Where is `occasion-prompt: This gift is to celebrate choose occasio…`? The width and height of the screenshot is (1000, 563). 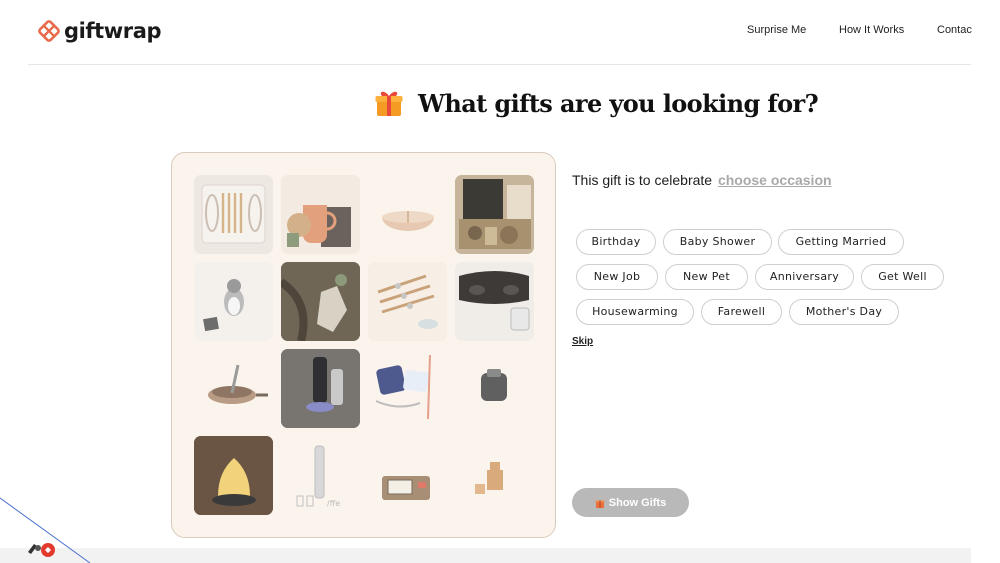
occasion-prompt: This gift is to celebrate choose occasio… is located at coordinates (702, 180).